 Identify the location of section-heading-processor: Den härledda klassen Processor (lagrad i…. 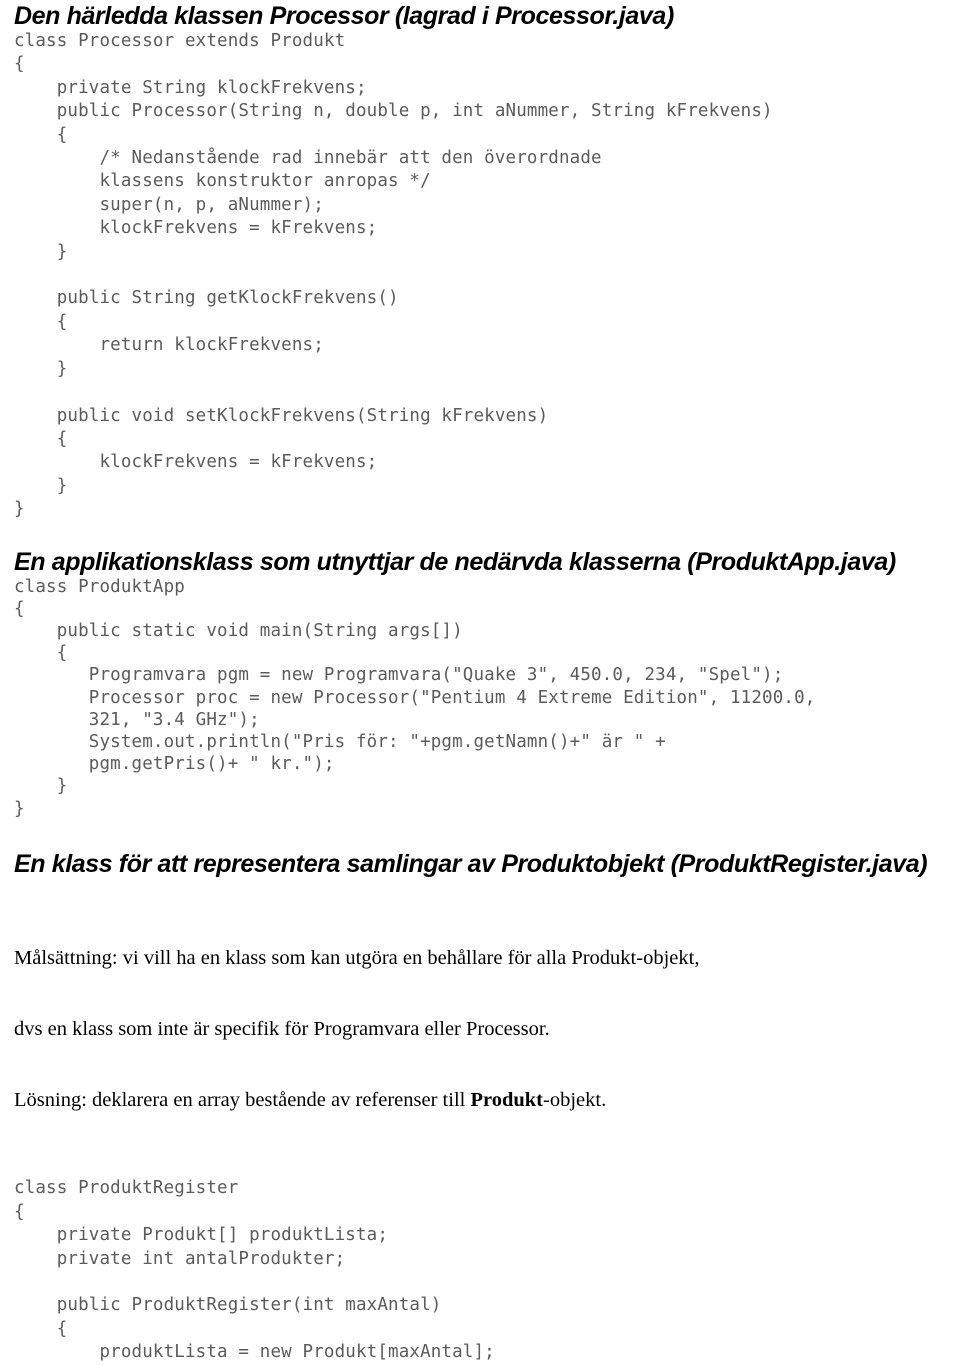
(344, 16).